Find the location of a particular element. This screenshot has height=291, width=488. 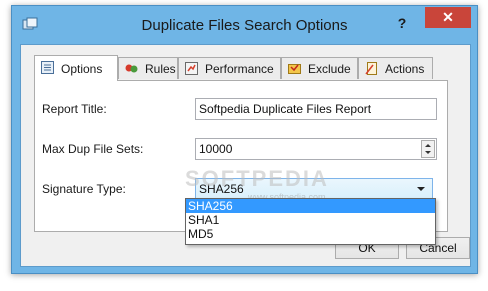

option-sha1: SHA1 is located at coordinates (310, 220).